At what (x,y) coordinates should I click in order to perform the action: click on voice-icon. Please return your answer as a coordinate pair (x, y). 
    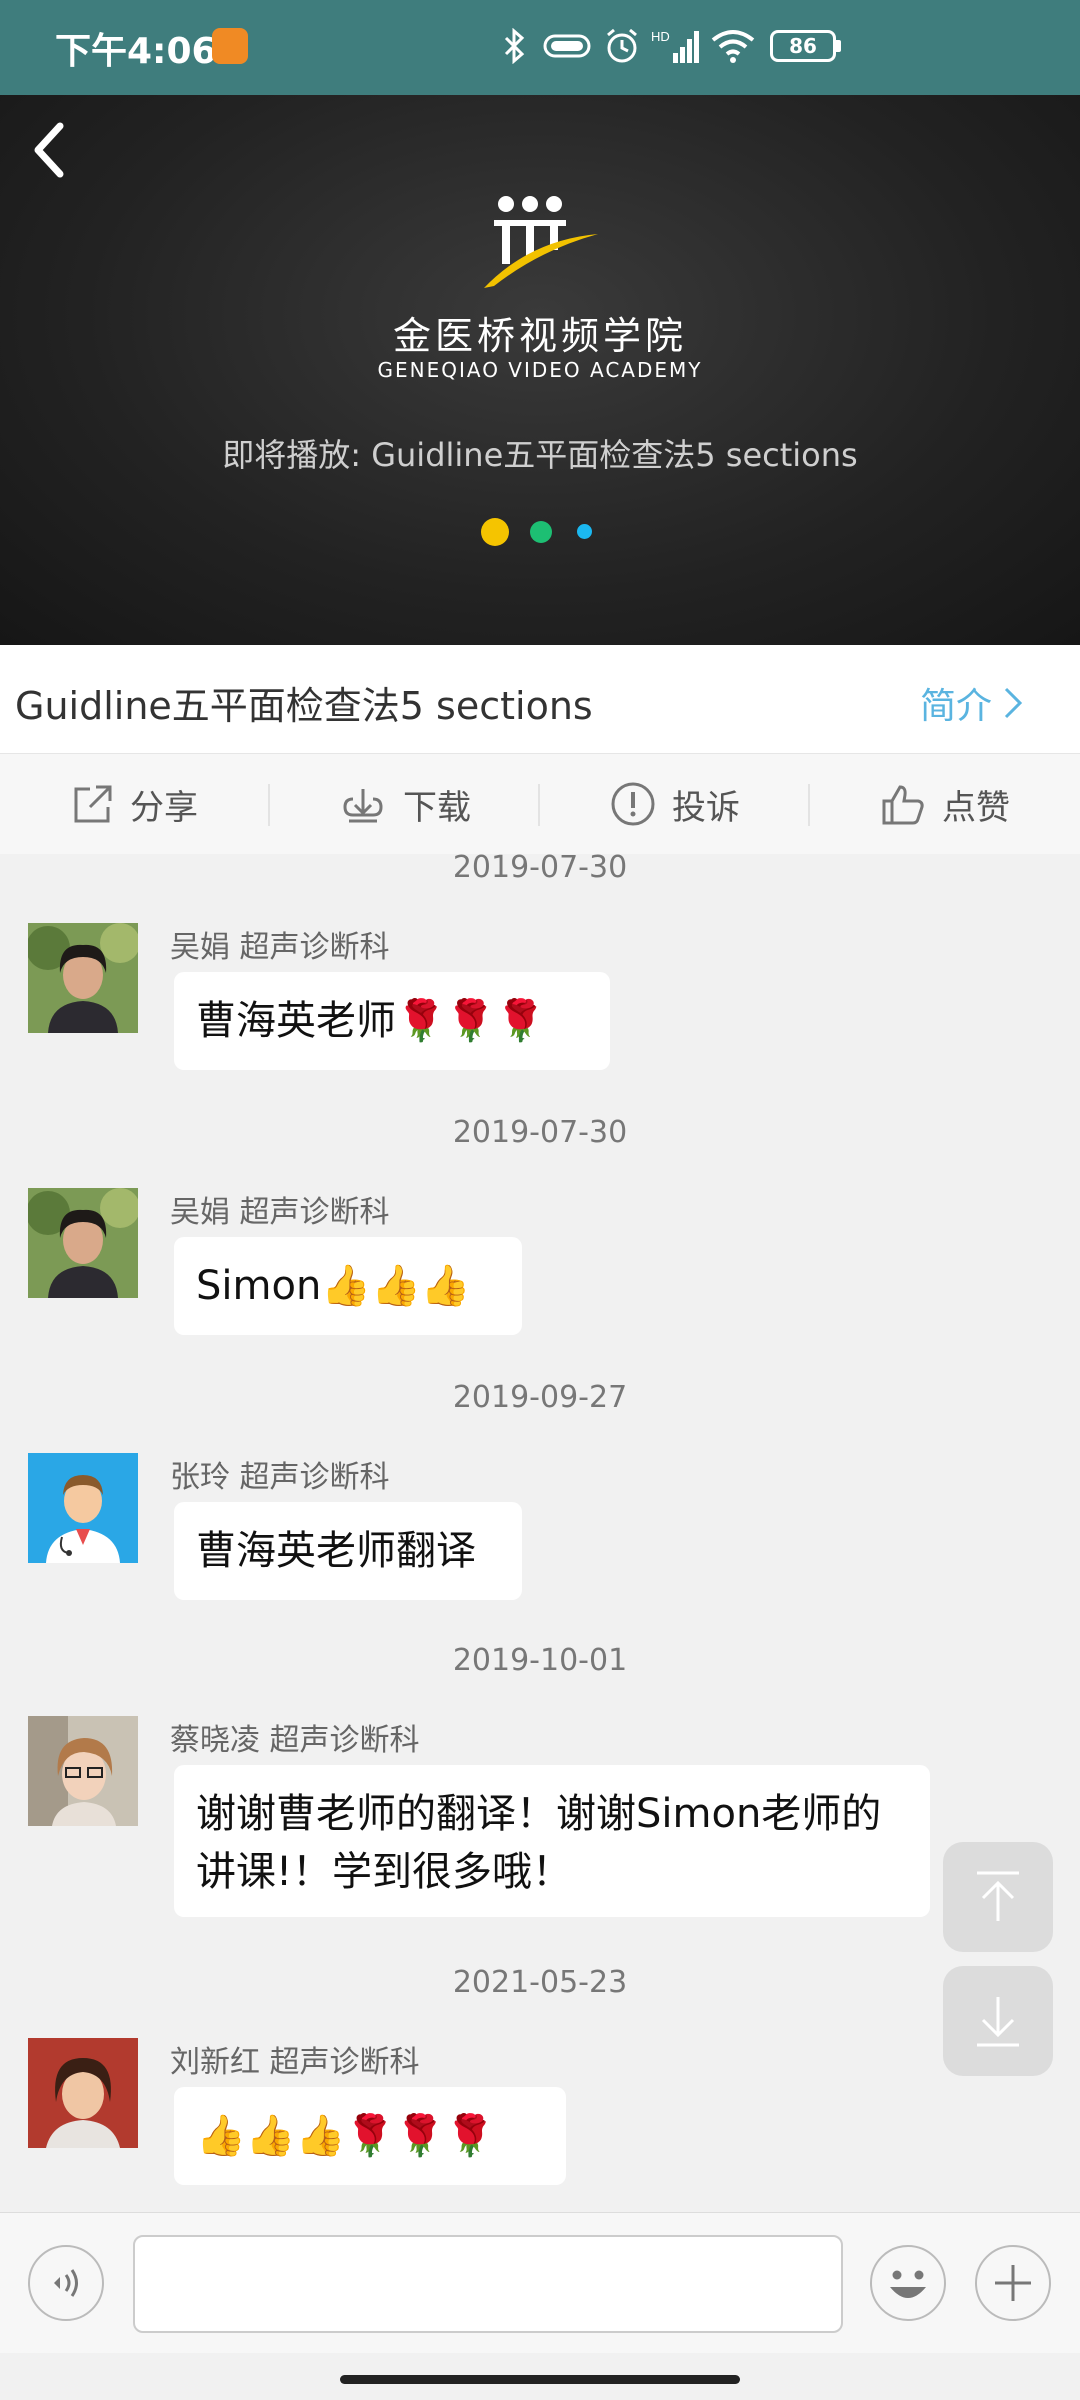
    Looking at the image, I should click on (66, 2283).